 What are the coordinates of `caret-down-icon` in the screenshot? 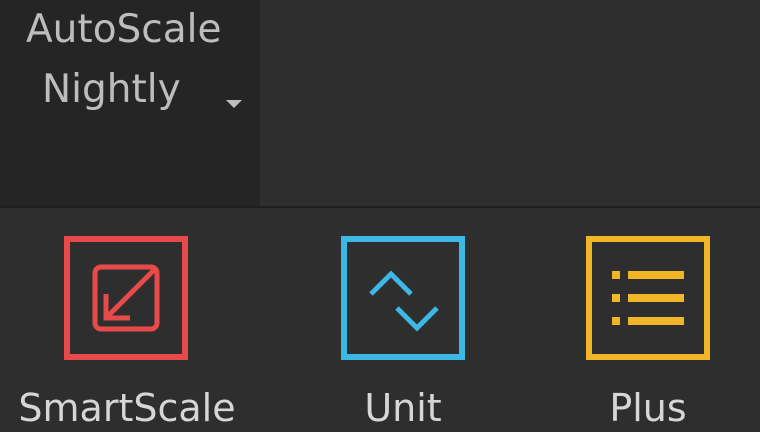 It's located at (234, 104).